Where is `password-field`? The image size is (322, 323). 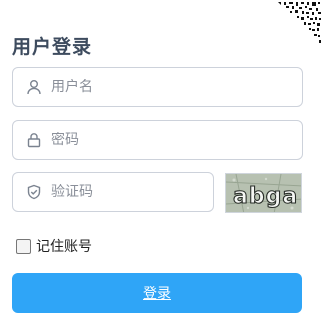 password-field is located at coordinates (157, 140).